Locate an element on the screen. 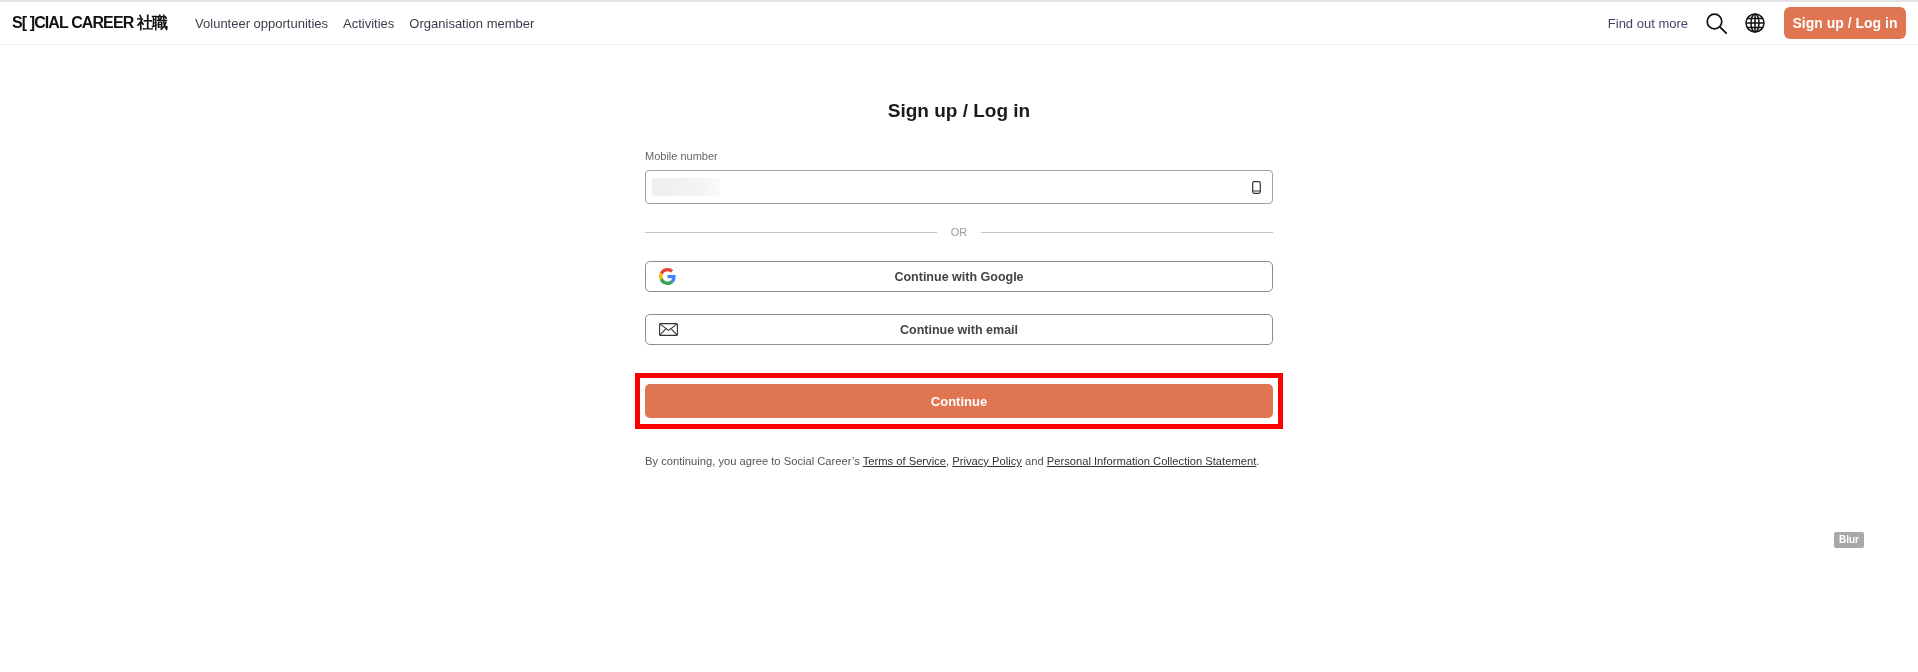 The image size is (1918, 672). mobile-number-field is located at coordinates (959, 187).